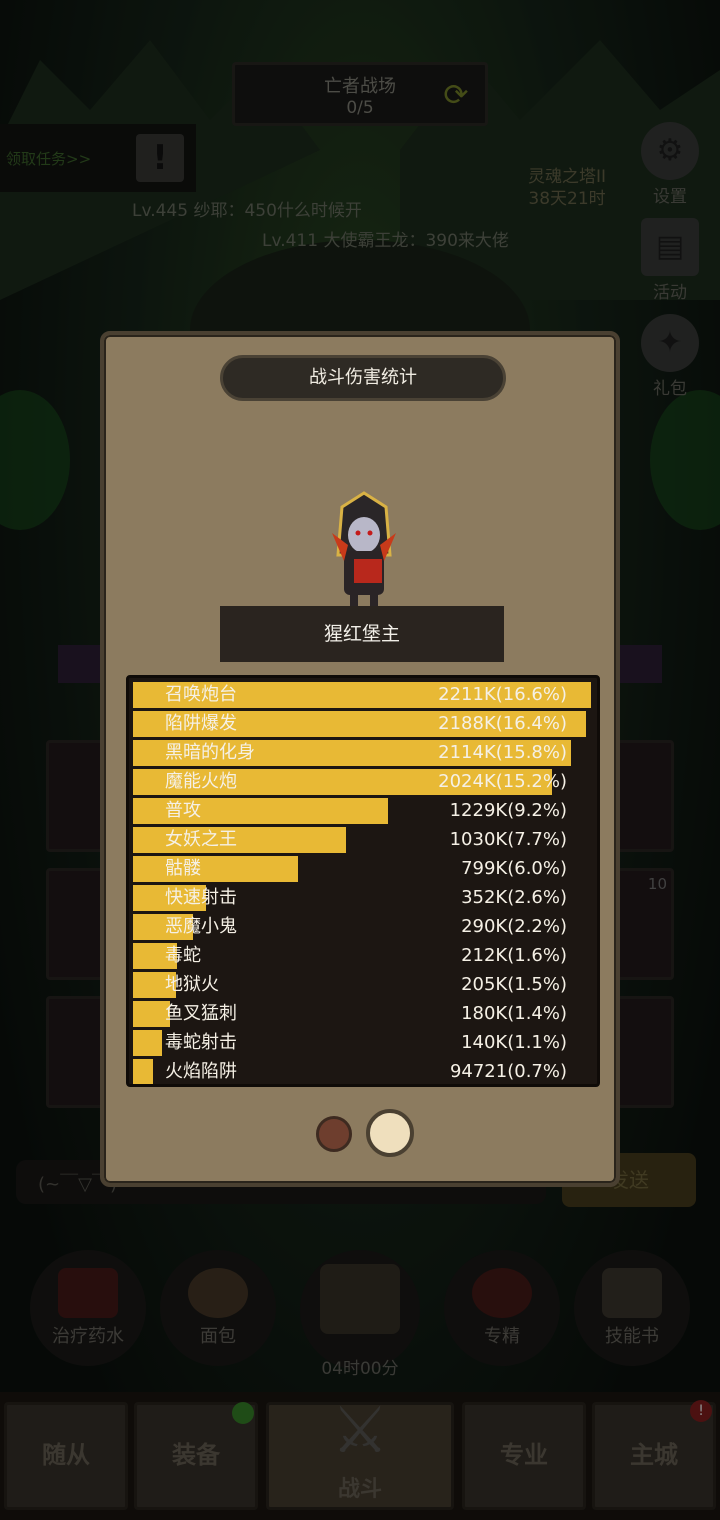 This screenshot has height=1520, width=720. Describe the element at coordinates (201, 1042) in the screenshot. I see `skill-name: 毒蛇射击` at that location.